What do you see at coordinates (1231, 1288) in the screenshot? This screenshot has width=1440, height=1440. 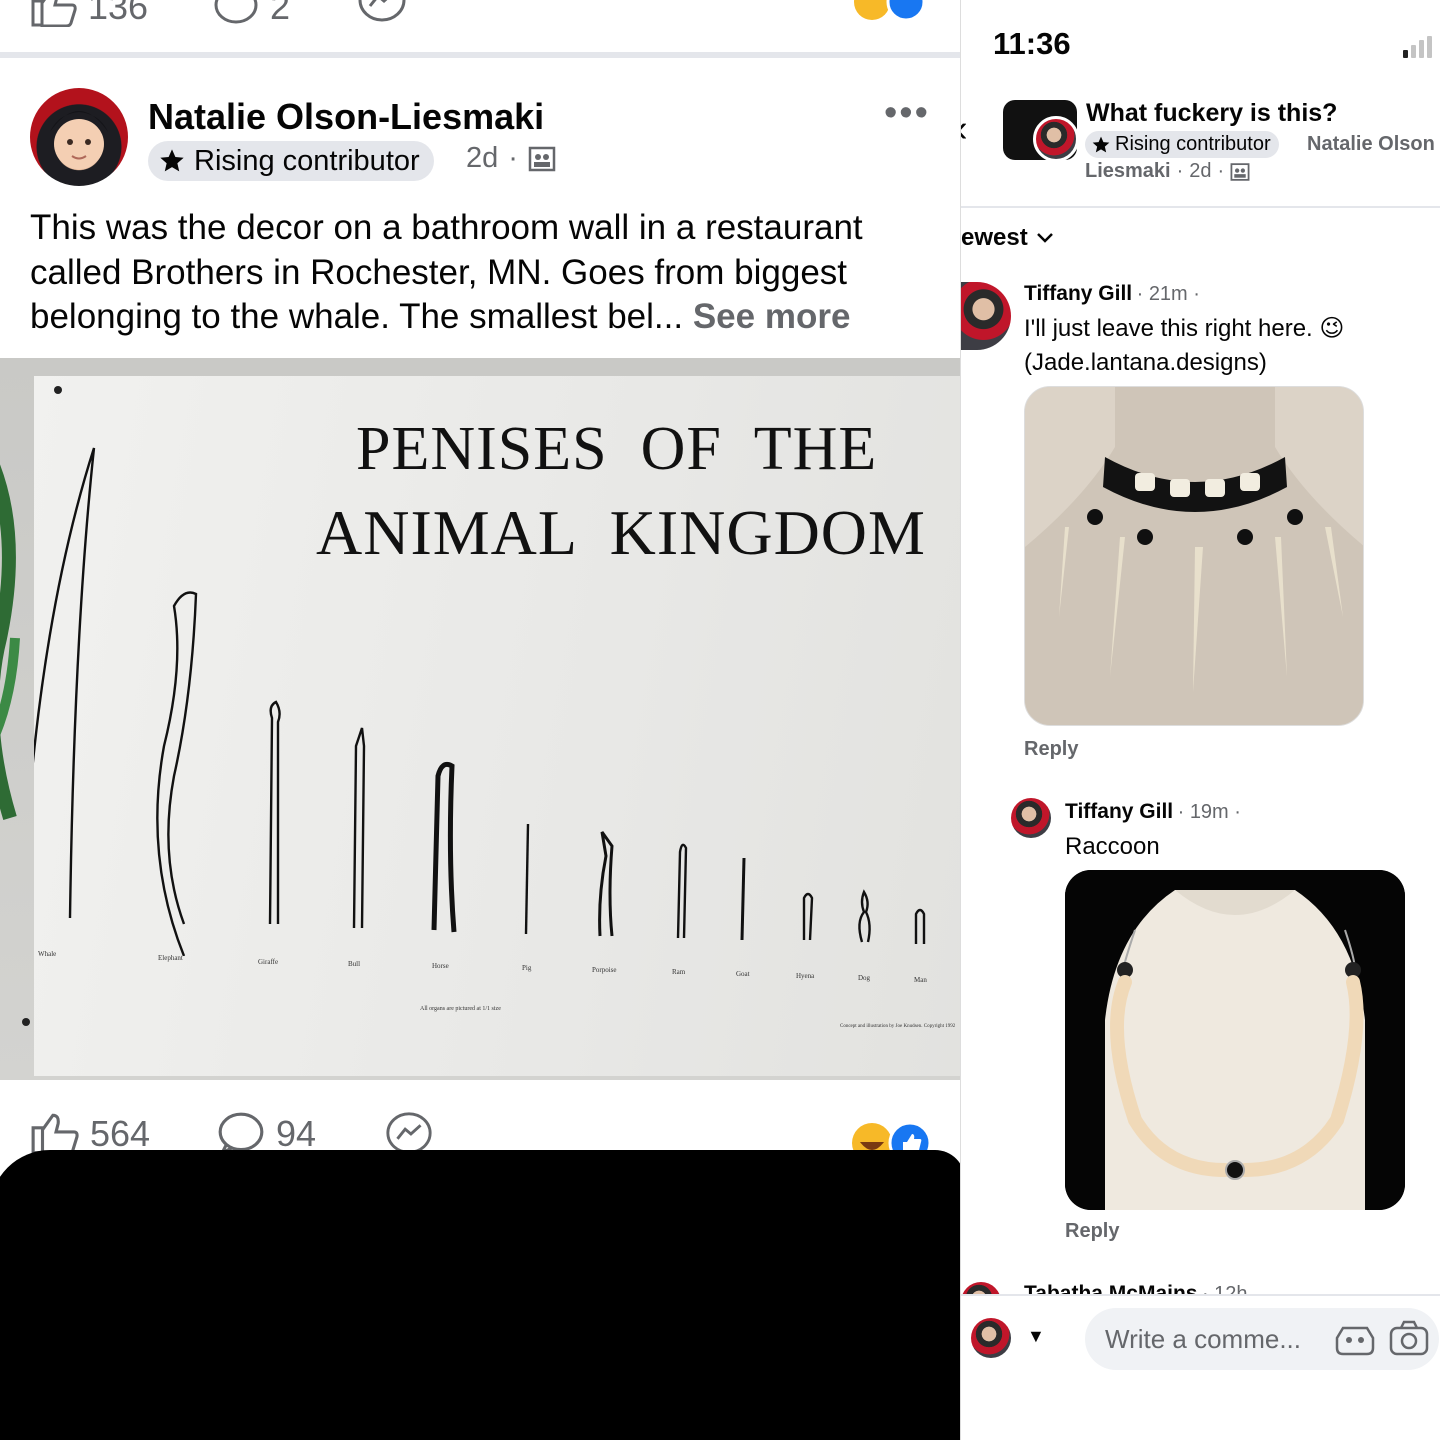 I see `comment-time: 12h` at bounding box center [1231, 1288].